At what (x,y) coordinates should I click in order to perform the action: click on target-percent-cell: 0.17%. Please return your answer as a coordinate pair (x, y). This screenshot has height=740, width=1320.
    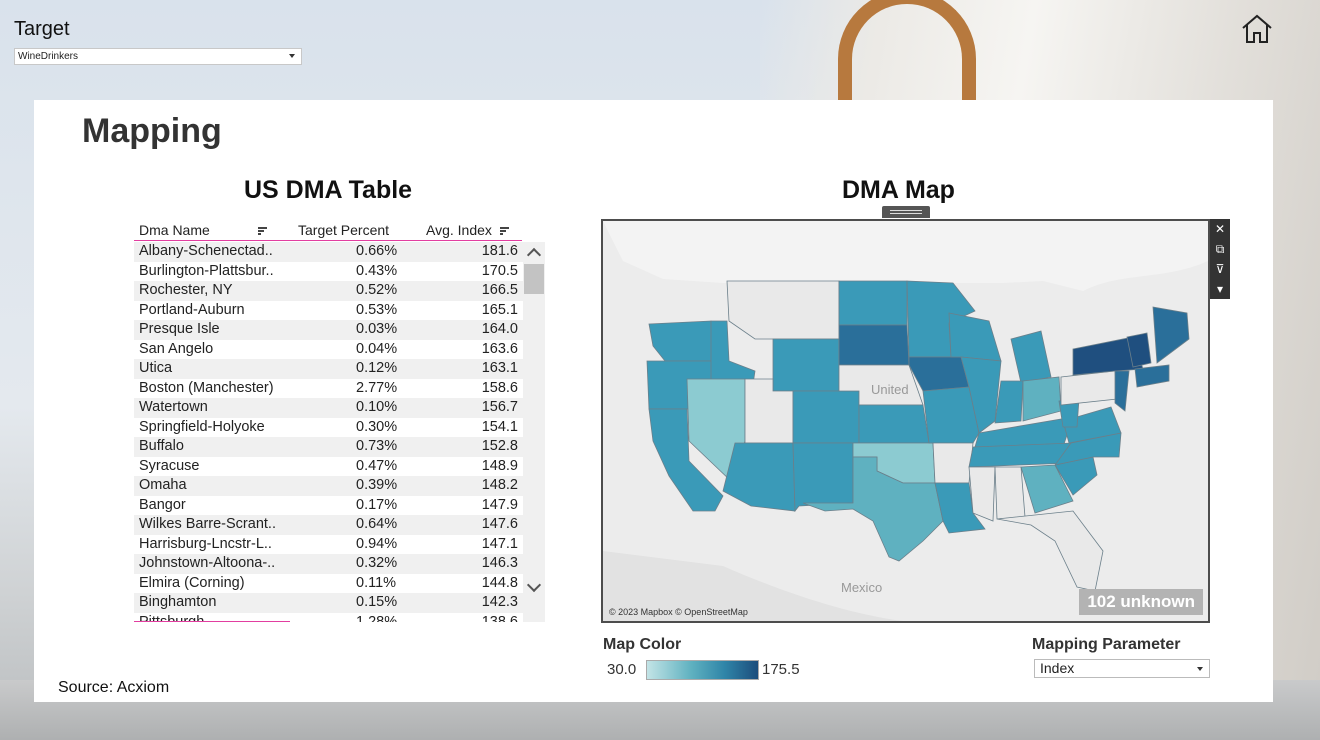
    Looking at the image, I should click on (377, 504).